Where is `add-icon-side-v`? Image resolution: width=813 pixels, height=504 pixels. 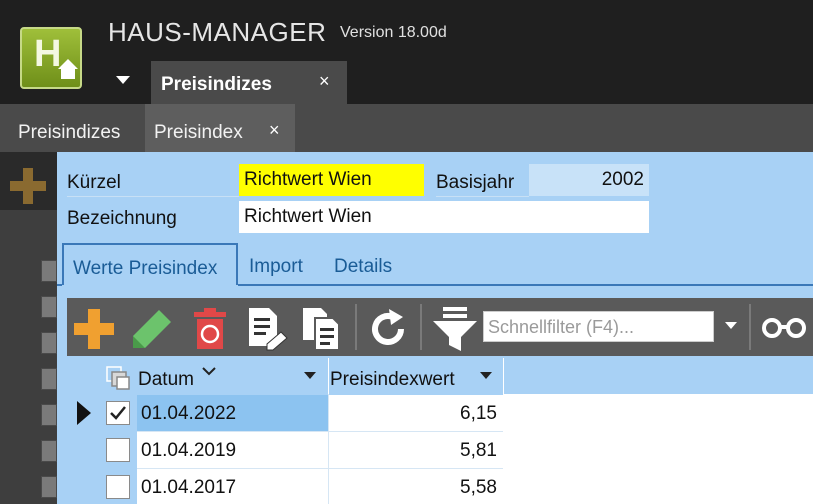
add-icon-side-v is located at coordinates (28, 186).